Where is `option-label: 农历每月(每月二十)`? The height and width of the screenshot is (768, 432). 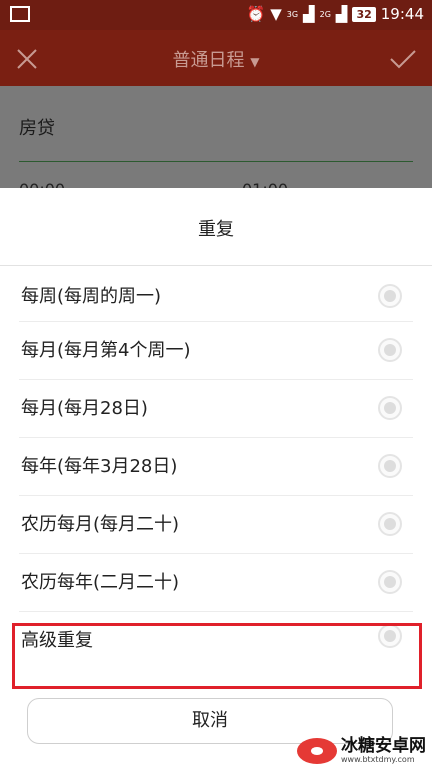
option-label: 农历每月(每月二十) is located at coordinates (100, 524).